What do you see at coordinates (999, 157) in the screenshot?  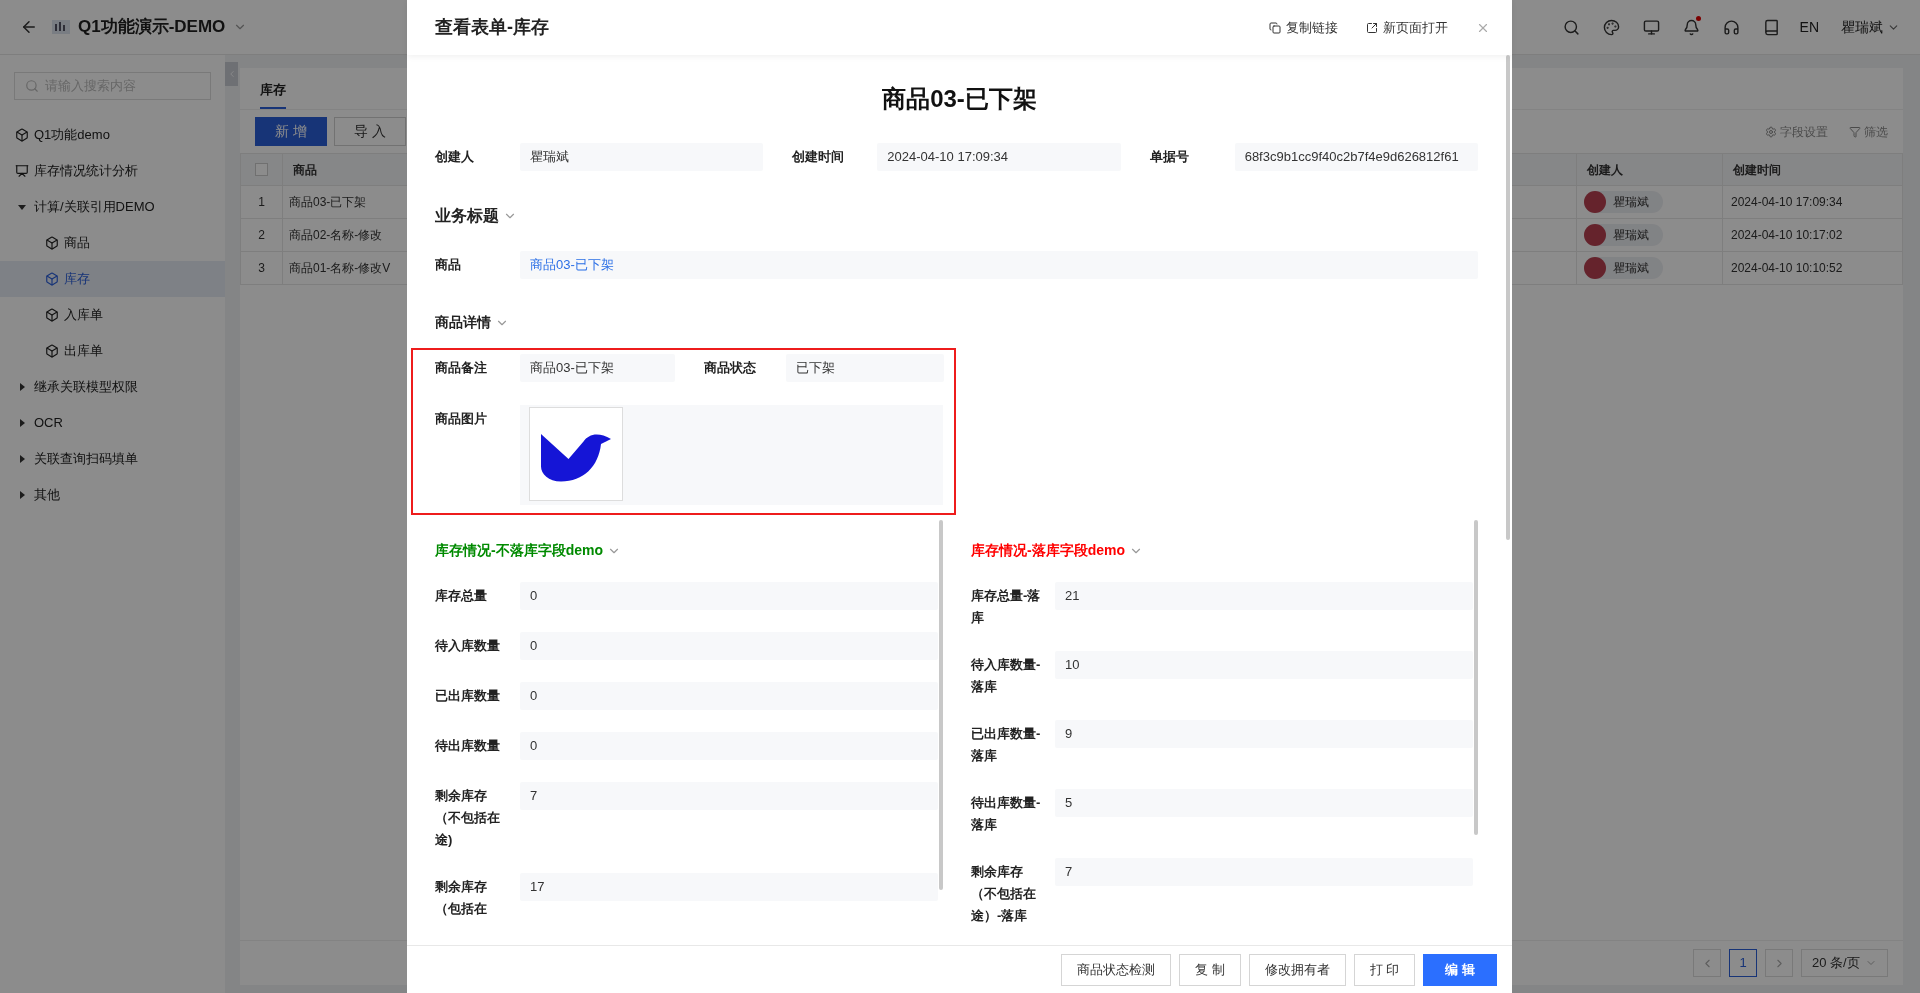 I see `field-value: 2024-04-10 17:09:34` at bounding box center [999, 157].